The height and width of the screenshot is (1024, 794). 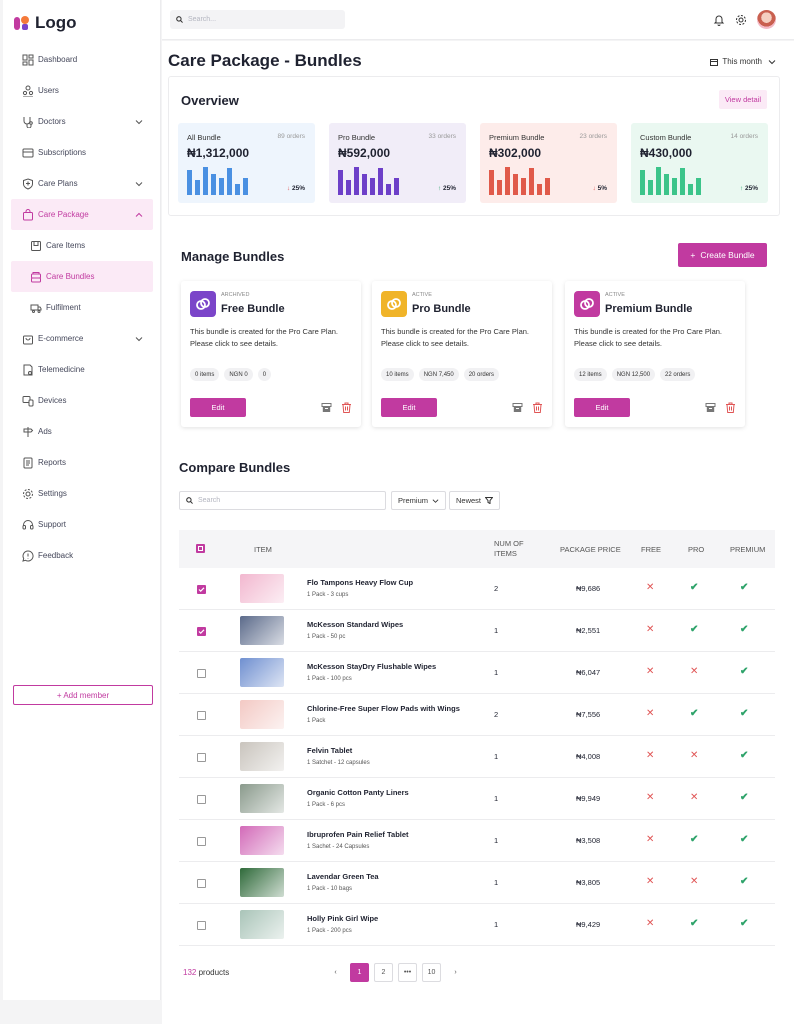 What do you see at coordinates (82, 400) in the screenshot?
I see `sidebar-item-devices: Devices` at bounding box center [82, 400].